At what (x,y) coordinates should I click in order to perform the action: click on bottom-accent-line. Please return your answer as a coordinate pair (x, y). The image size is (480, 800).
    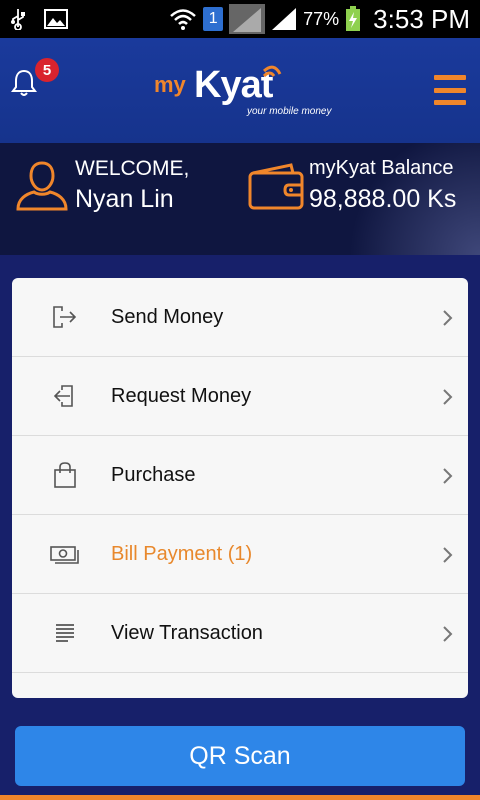
    Looking at the image, I should click on (240, 797).